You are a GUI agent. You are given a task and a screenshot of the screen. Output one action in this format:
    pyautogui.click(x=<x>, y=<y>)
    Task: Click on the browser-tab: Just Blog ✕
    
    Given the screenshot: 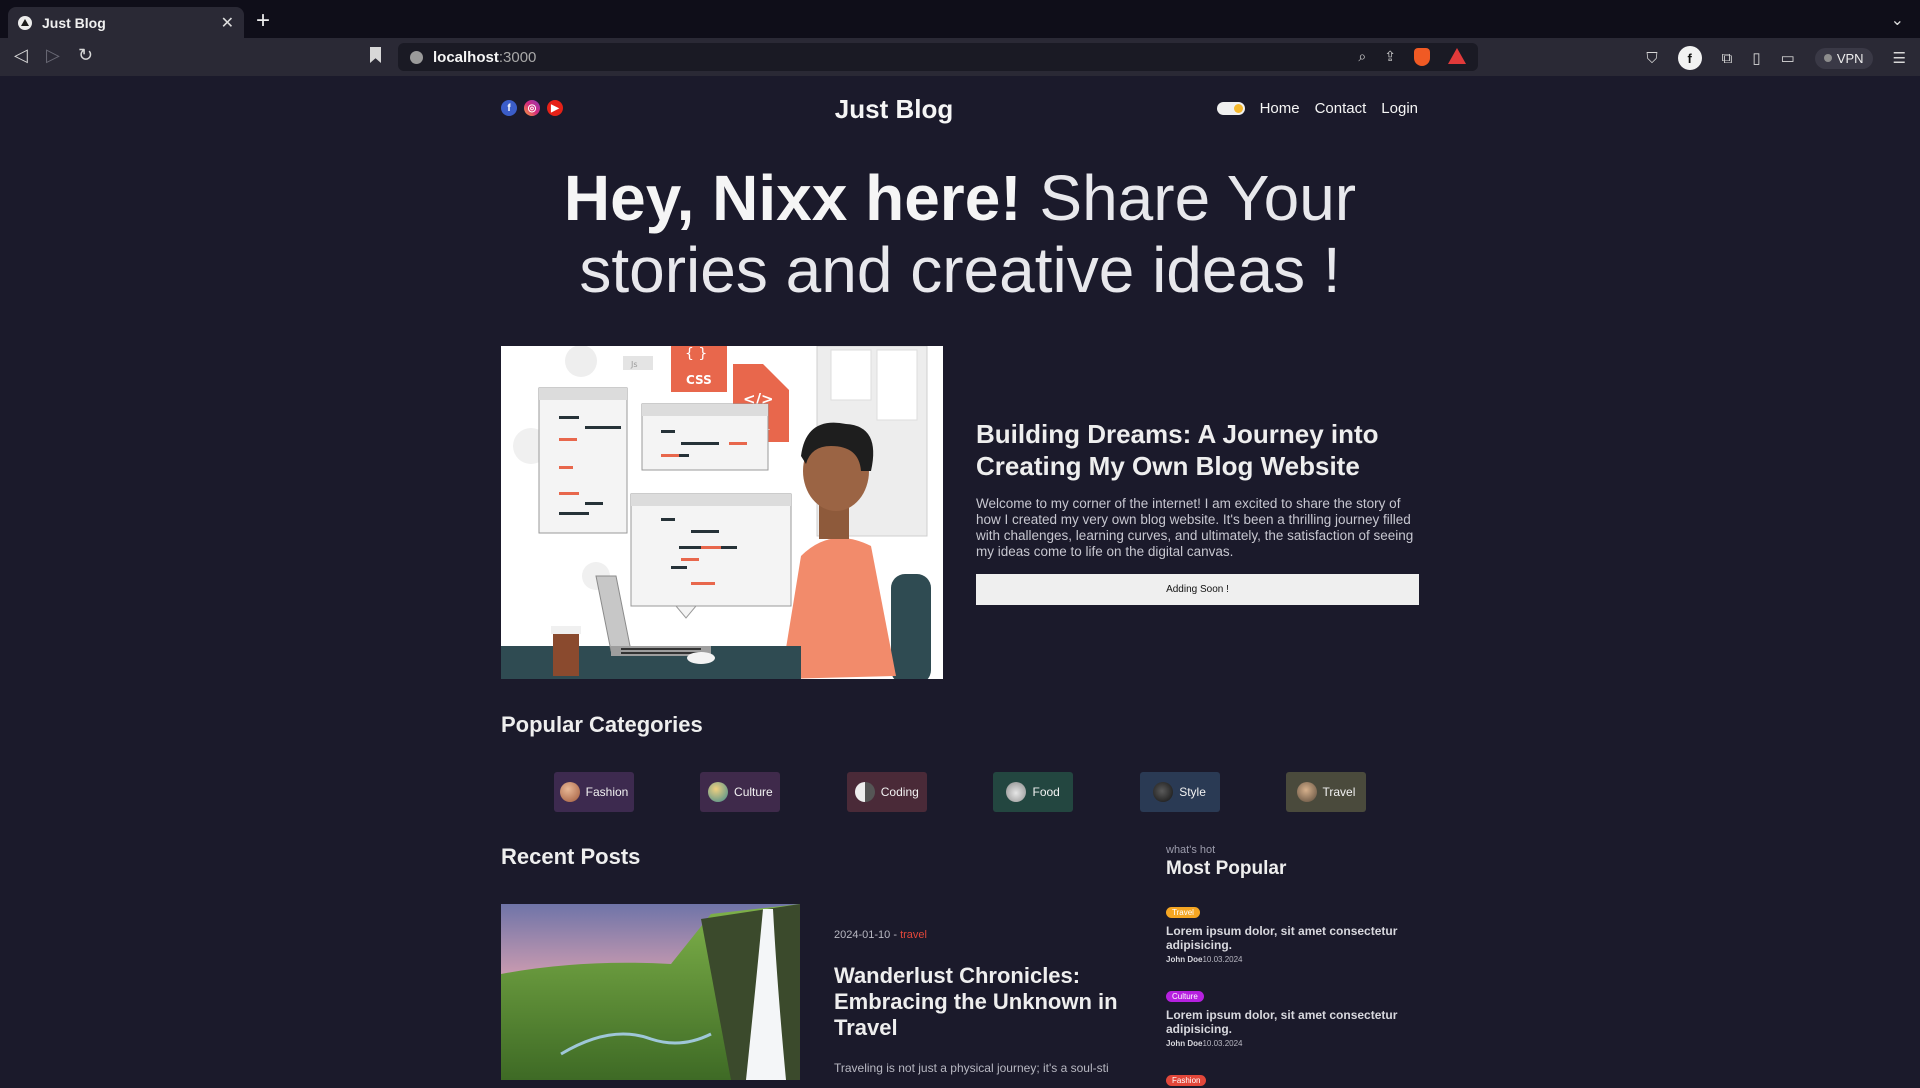 What is the action you would take?
    pyautogui.click(x=126, y=22)
    